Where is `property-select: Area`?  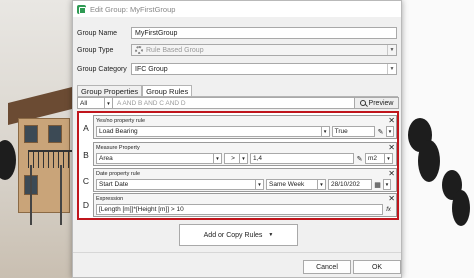 property-select: Area is located at coordinates (155, 158).